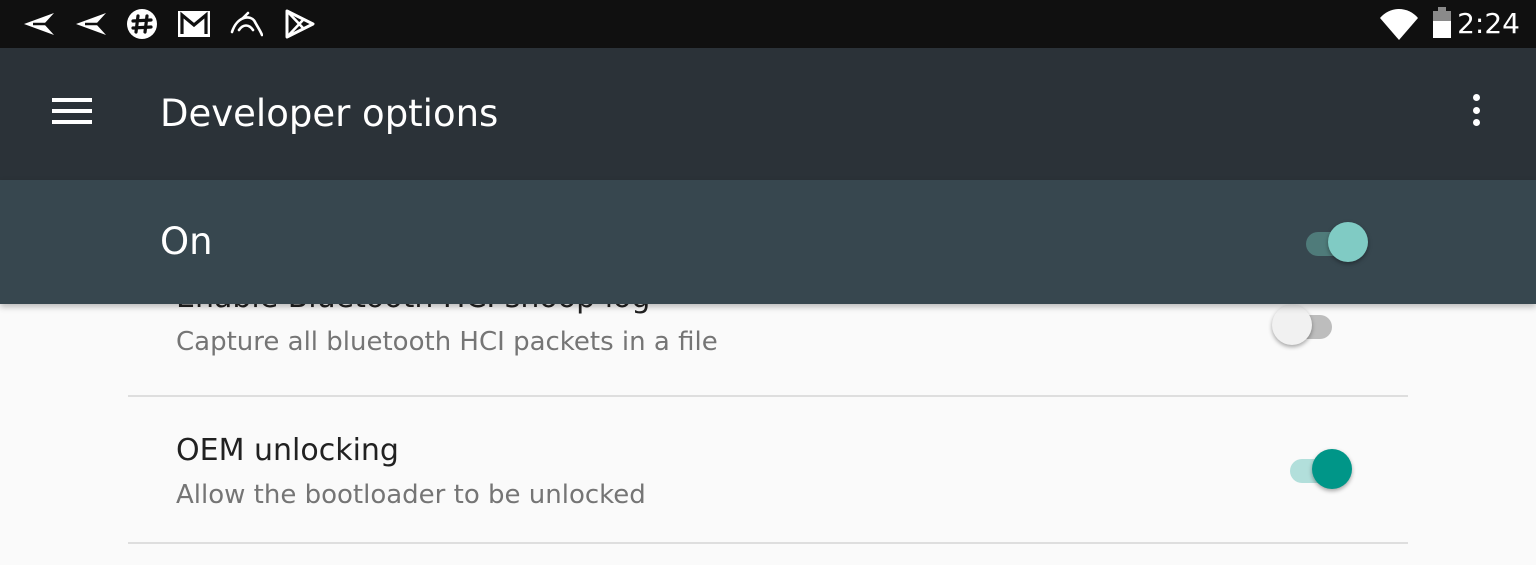 This screenshot has height=565, width=1536. What do you see at coordinates (768, 24) in the screenshot?
I see `status-bar: 2:24` at bounding box center [768, 24].